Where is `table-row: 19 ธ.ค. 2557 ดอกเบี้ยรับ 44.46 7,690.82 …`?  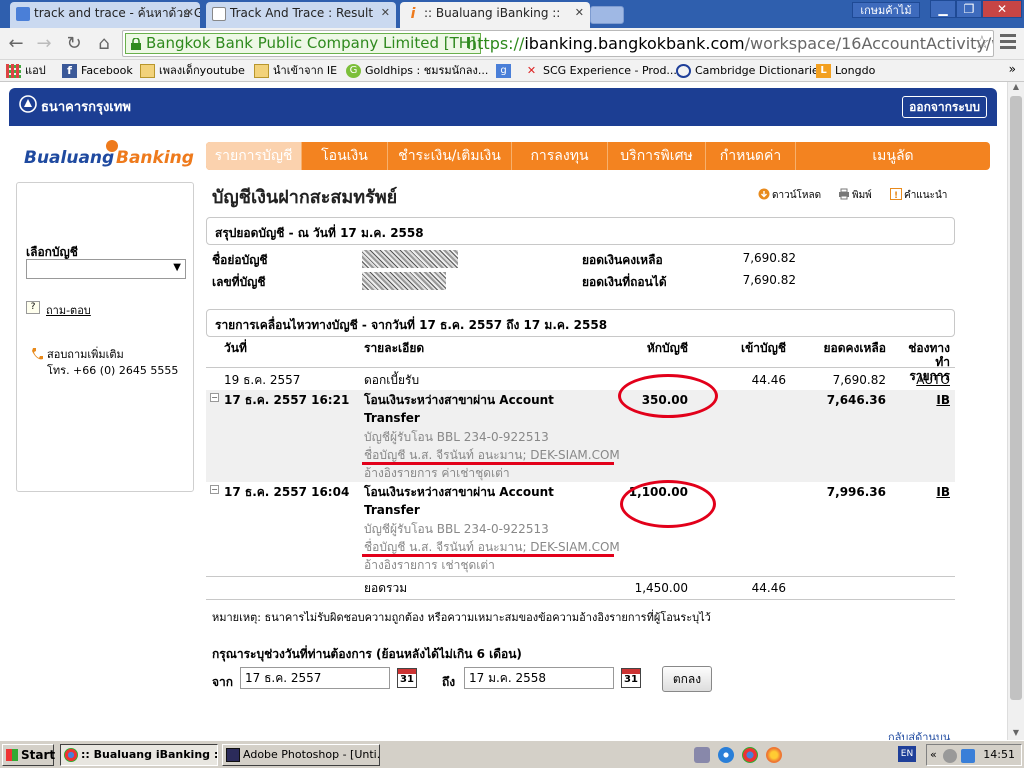 table-row: 19 ธ.ค. 2557 ดอกเบี้ยรับ 44.46 7,690.82 … is located at coordinates (580, 380).